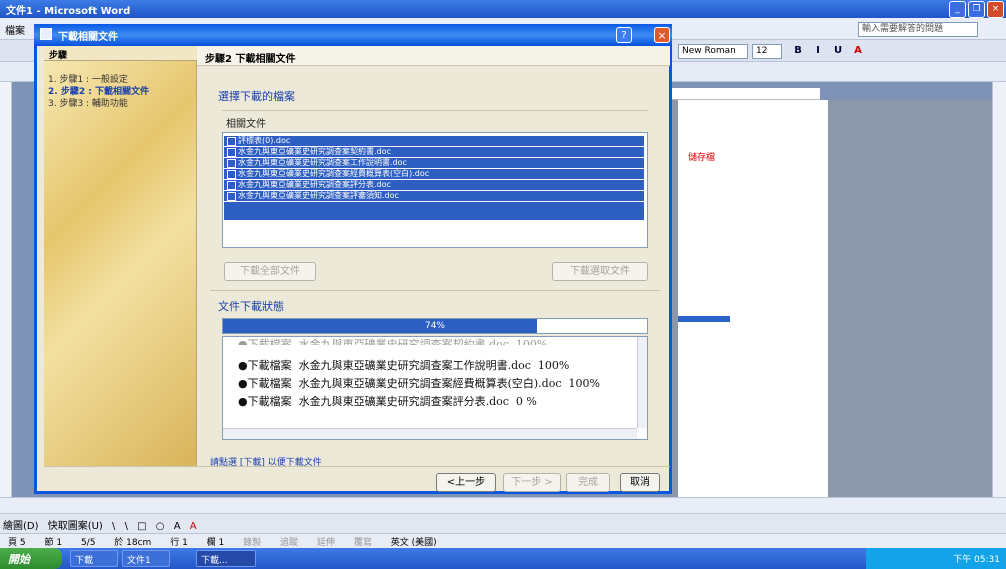  I want to click on status-rec: 錄製, so click(252, 543).